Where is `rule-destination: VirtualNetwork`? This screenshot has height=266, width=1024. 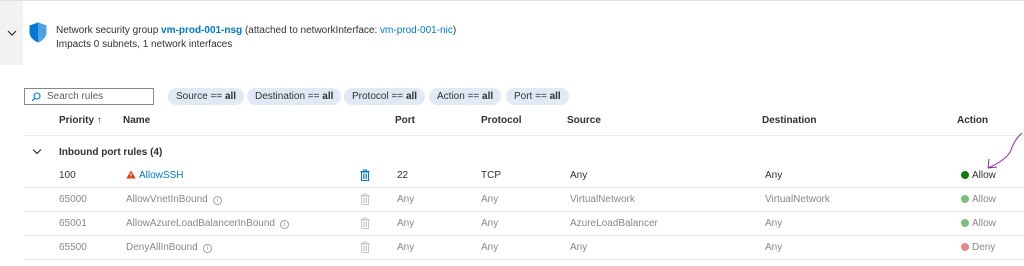 rule-destination: VirtualNetwork is located at coordinates (797, 199).